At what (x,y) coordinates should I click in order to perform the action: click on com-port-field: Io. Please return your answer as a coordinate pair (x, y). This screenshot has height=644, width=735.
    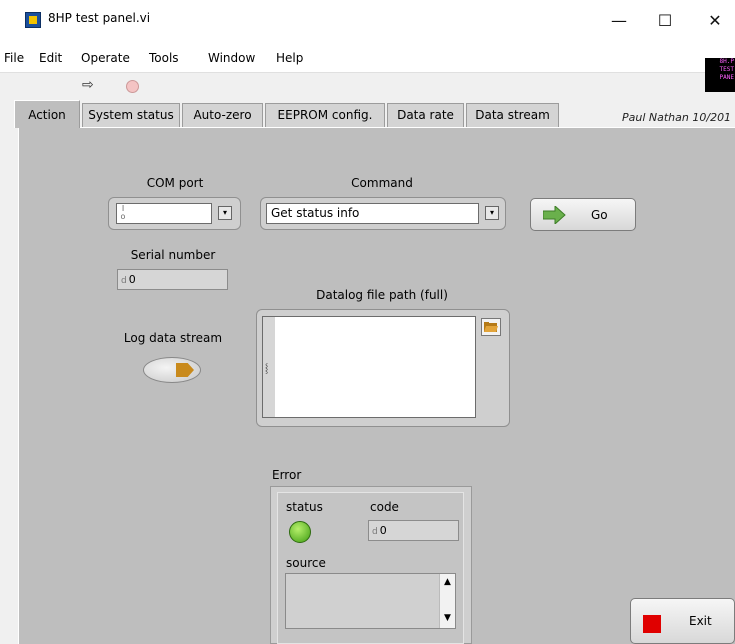
    Looking at the image, I should click on (164, 213).